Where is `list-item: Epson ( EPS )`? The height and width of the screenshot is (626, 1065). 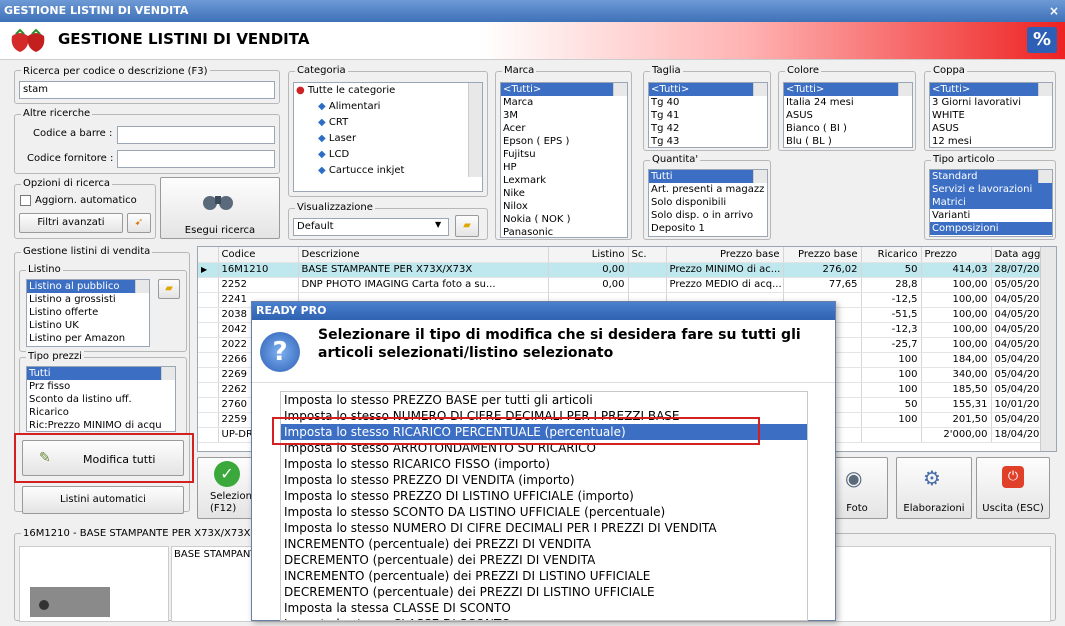
list-item: Epson ( EPS ) is located at coordinates (564, 141).